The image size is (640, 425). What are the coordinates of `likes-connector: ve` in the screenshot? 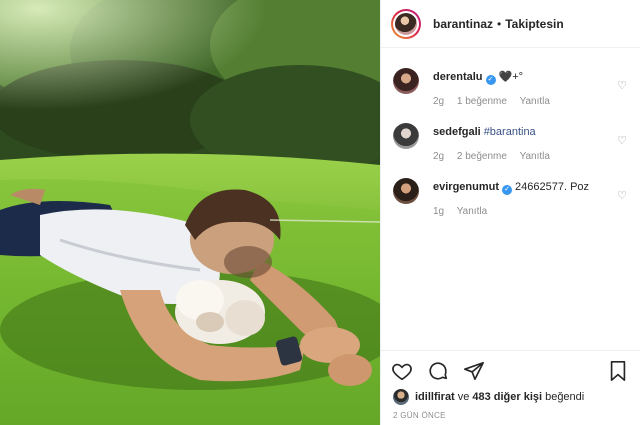 It's located at (463, 397).